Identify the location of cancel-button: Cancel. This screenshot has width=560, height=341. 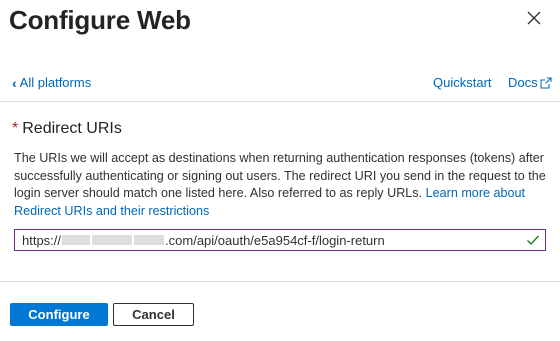
(153, 314).